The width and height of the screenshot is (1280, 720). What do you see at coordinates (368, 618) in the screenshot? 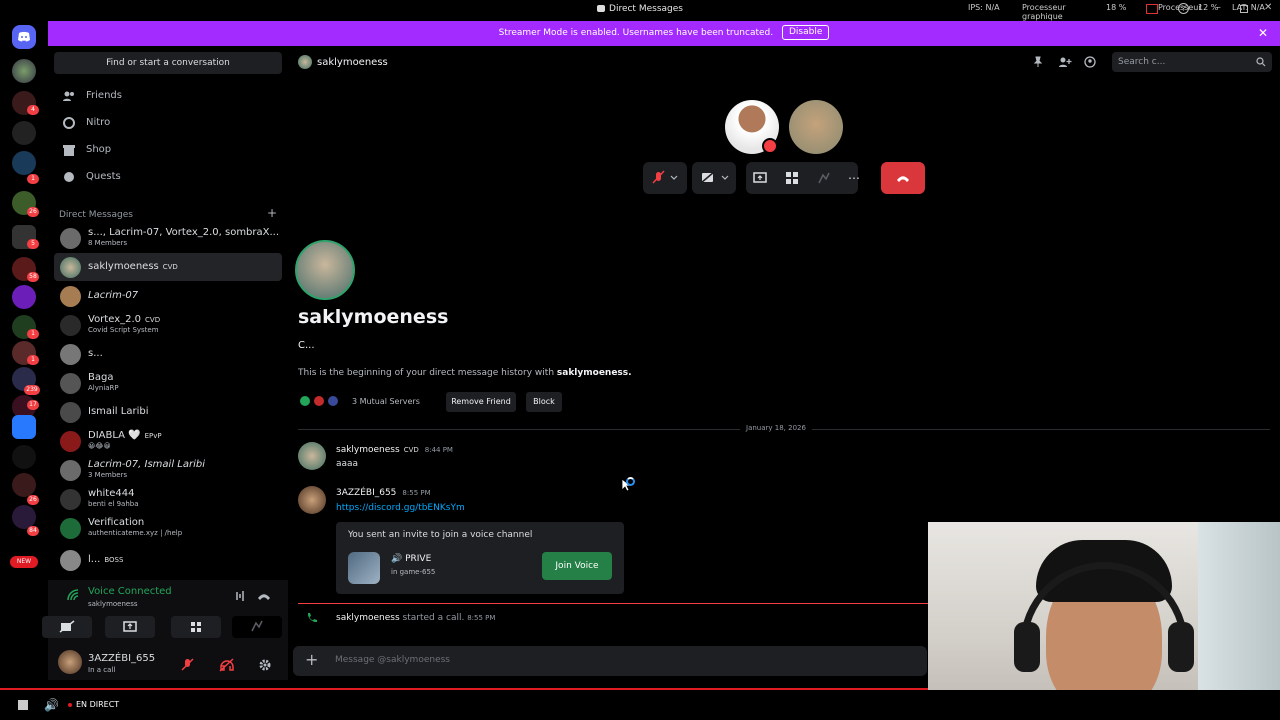
I see `call-event-author: saklymoeness` at bounding box center [368, 618].